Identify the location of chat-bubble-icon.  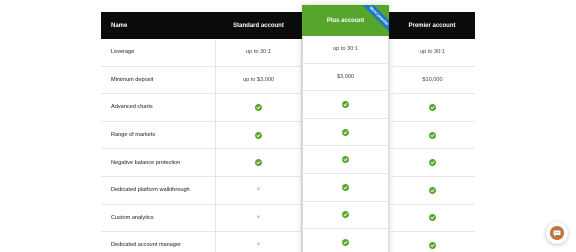
(557, 233).